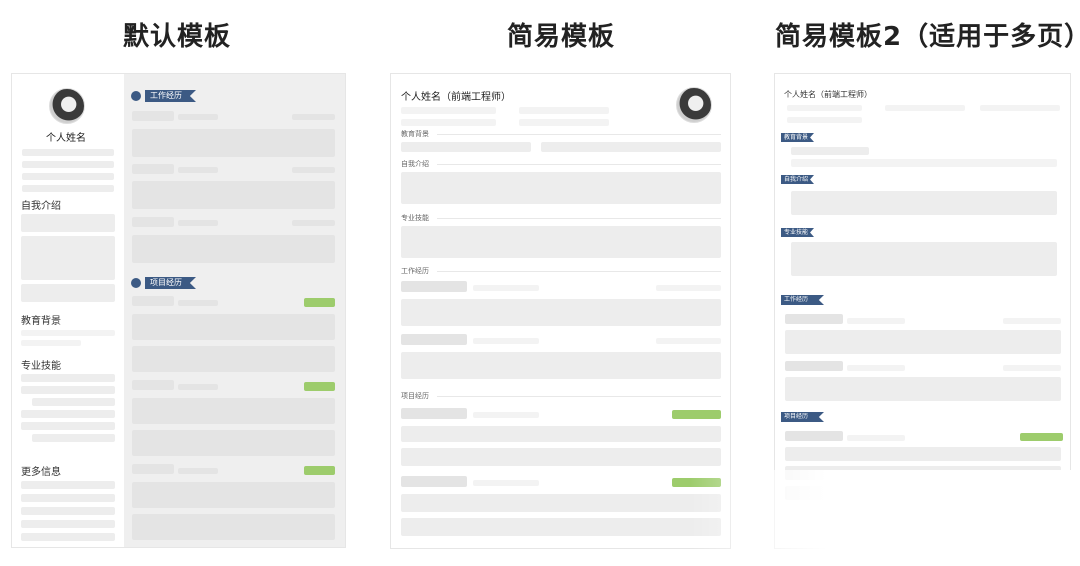 The image size is (1080, 566). Describe the element at coordinates (41, 206) in the screenshot. I see `section-label-intro: 自我介绍` at that location.